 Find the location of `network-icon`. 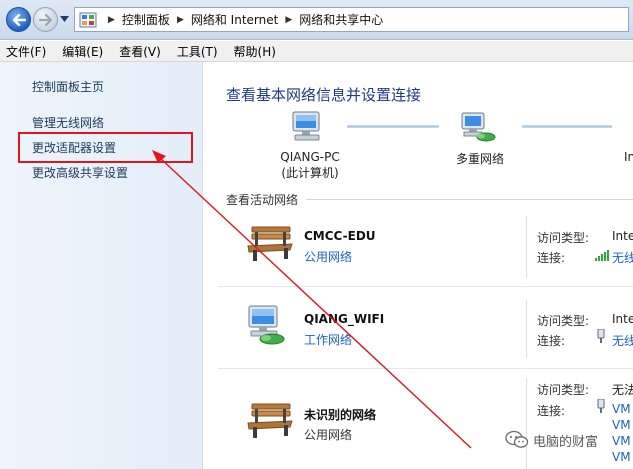

network-icon is located at coordinates (478, 127).